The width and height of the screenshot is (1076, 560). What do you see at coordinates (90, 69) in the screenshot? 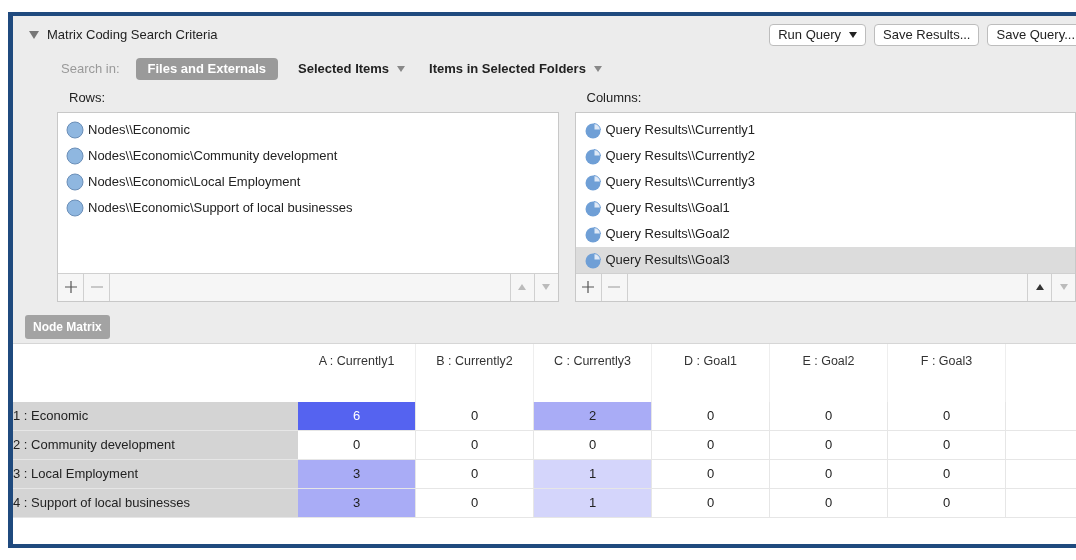
I see `search-in-label: Search in:` at bounding box center [90, 69].